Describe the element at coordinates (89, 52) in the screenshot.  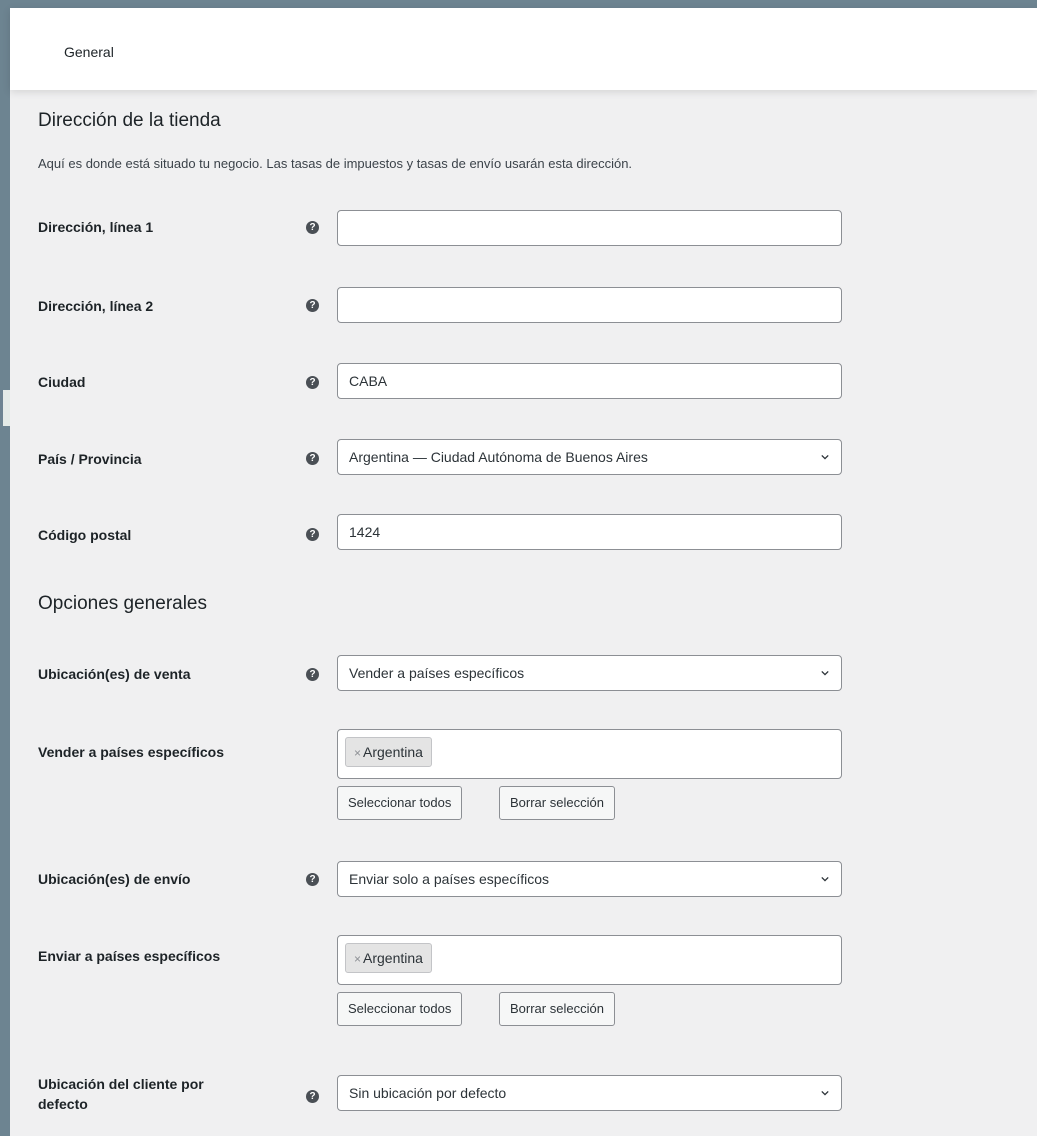
I see `tab-general: General` at that location.